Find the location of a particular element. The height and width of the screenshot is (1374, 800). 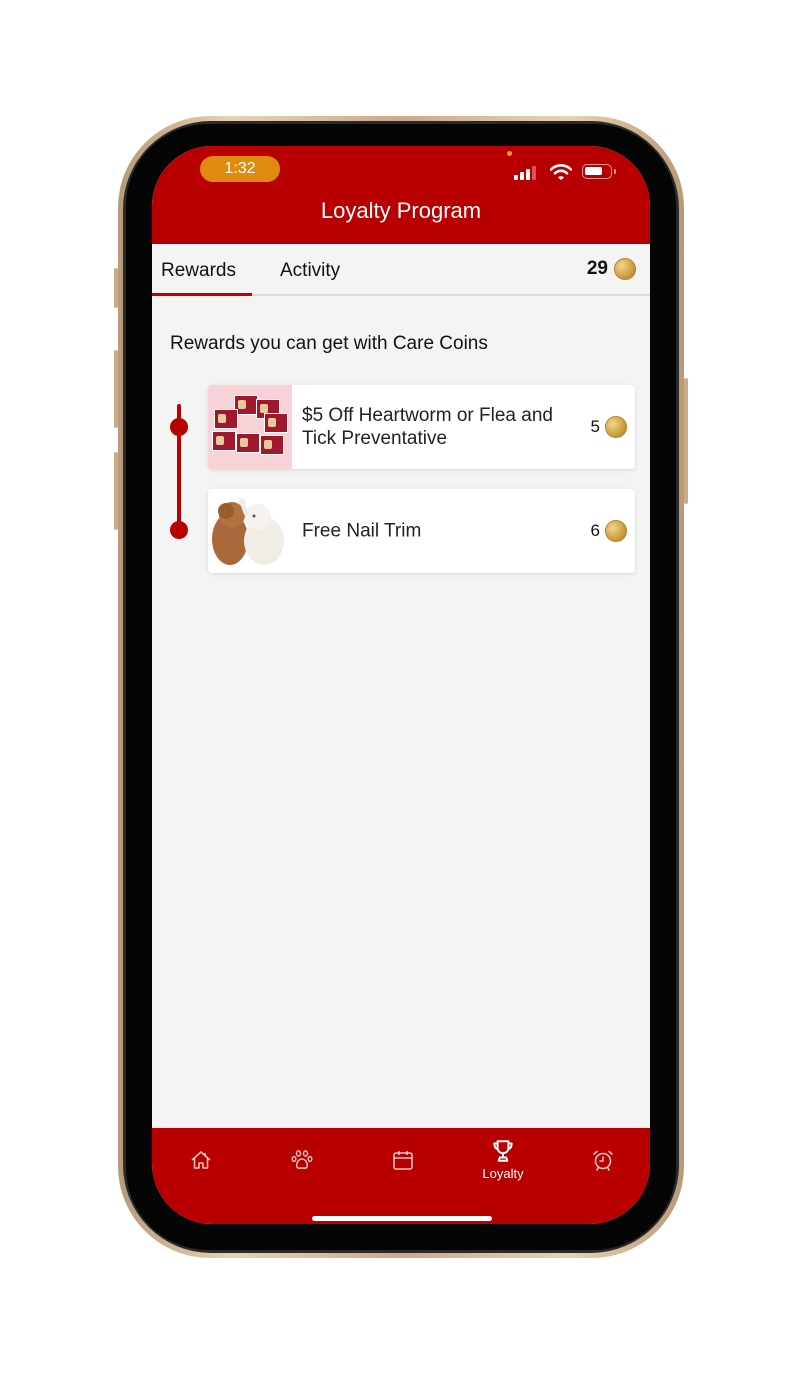

nav-reminders is located at coordinates (603, 1160).